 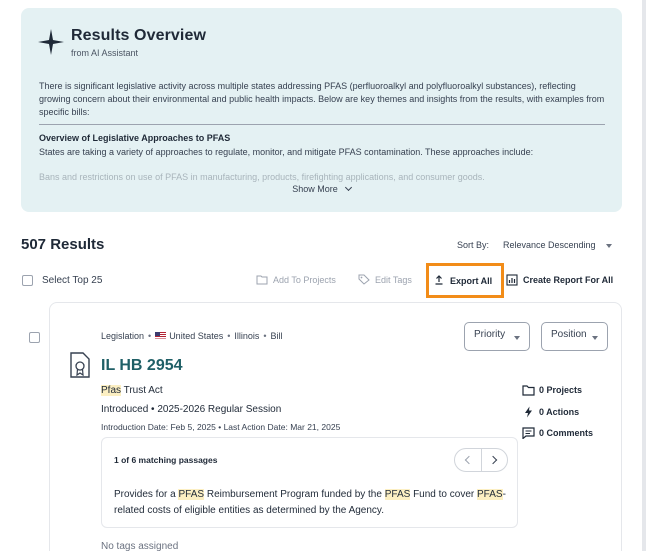 I want to click on show-more-button: Show More, so click(x=321, y=188).